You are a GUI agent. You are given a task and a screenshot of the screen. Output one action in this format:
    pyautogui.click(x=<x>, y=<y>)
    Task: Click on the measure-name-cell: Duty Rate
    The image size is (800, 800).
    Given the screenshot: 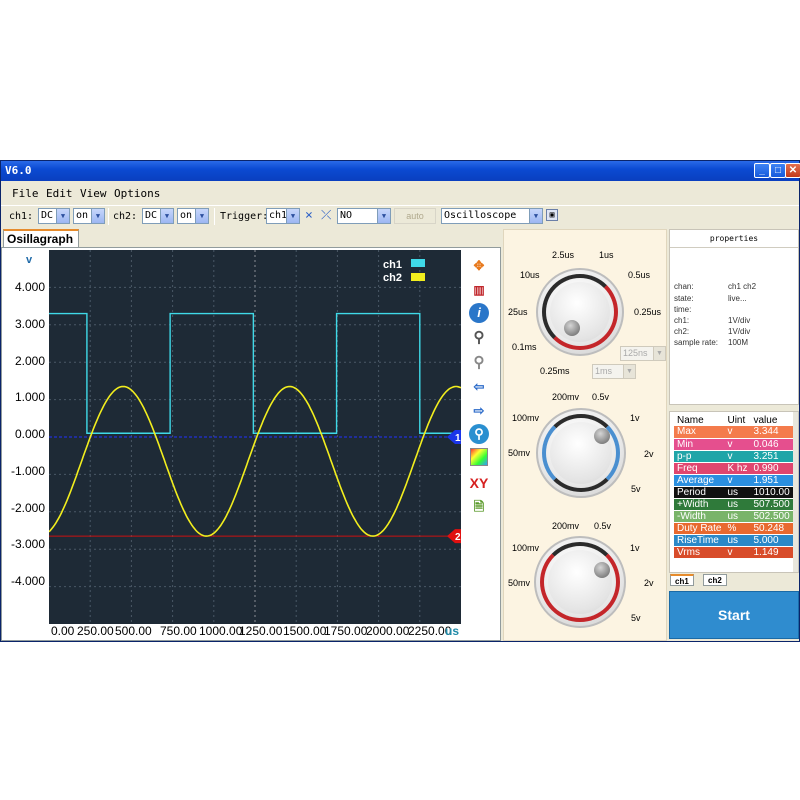 What is the action you would take?
    pyautogui.click(x=699, y=528)
    